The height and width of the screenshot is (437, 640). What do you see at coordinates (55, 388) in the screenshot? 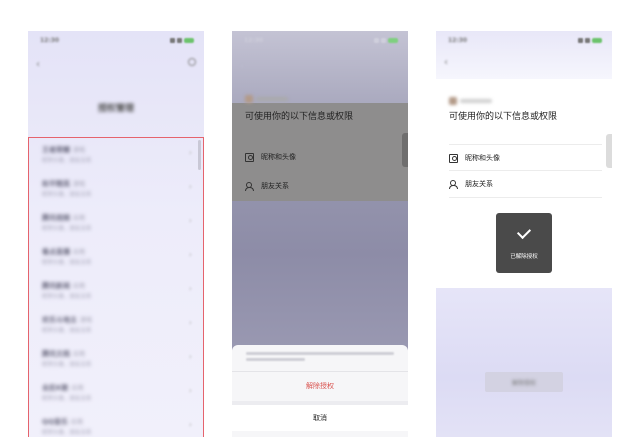
I see `item-title: 全民K歌` at bounding box center [55, 388].